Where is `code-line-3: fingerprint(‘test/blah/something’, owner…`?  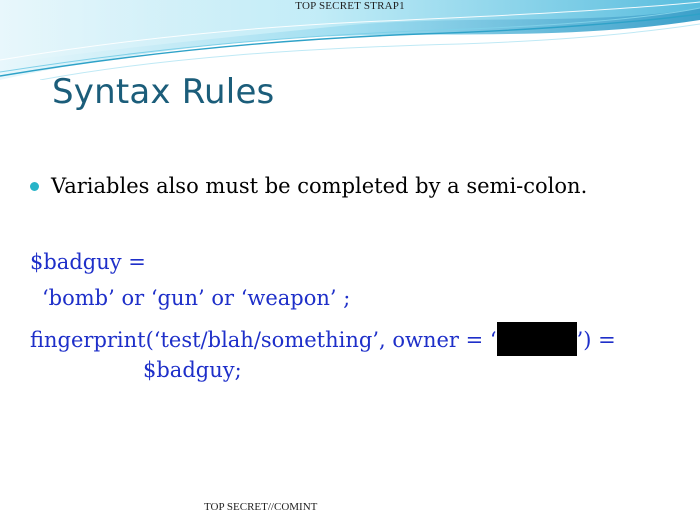
code-line-3: fingerprint(‘test/blah/something’, owner… is located at coordinates (323, 339).